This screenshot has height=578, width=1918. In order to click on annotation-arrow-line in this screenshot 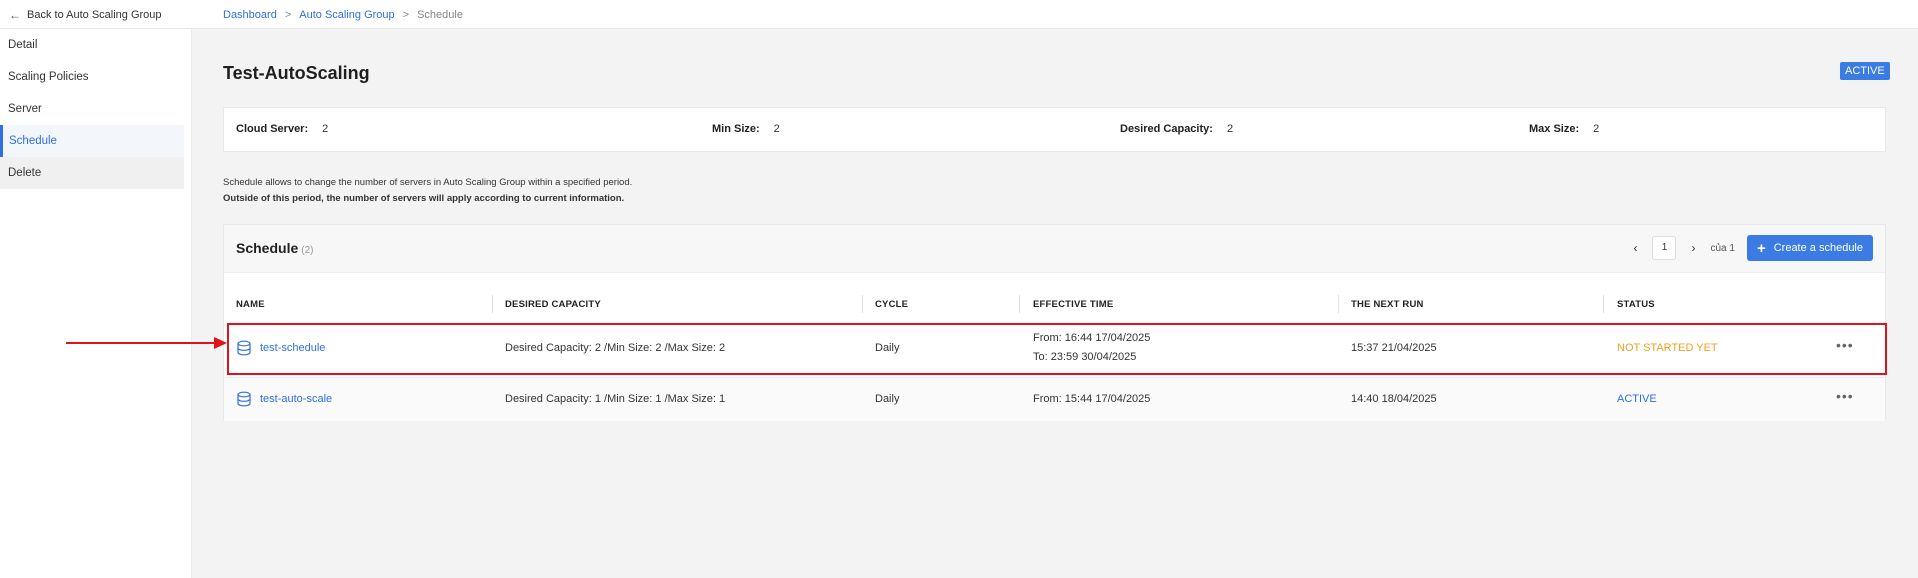, I will do `click(142, 343)`.